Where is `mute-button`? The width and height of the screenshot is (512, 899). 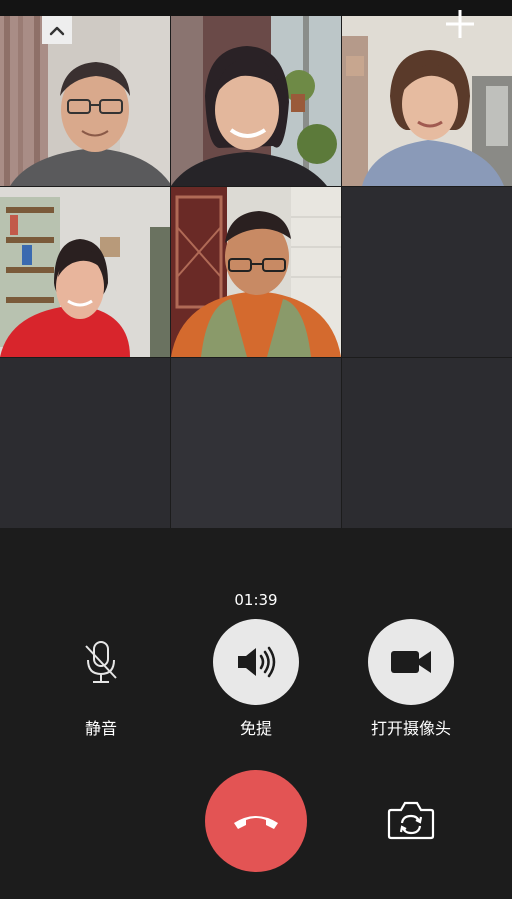 mute-button is located at coordinates (101, 662).